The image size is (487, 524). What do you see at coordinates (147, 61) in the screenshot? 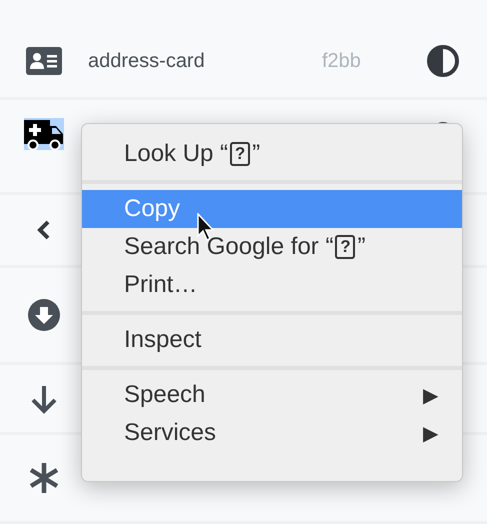
I see `icon-name: address-card` at bounding box center [147, 61].